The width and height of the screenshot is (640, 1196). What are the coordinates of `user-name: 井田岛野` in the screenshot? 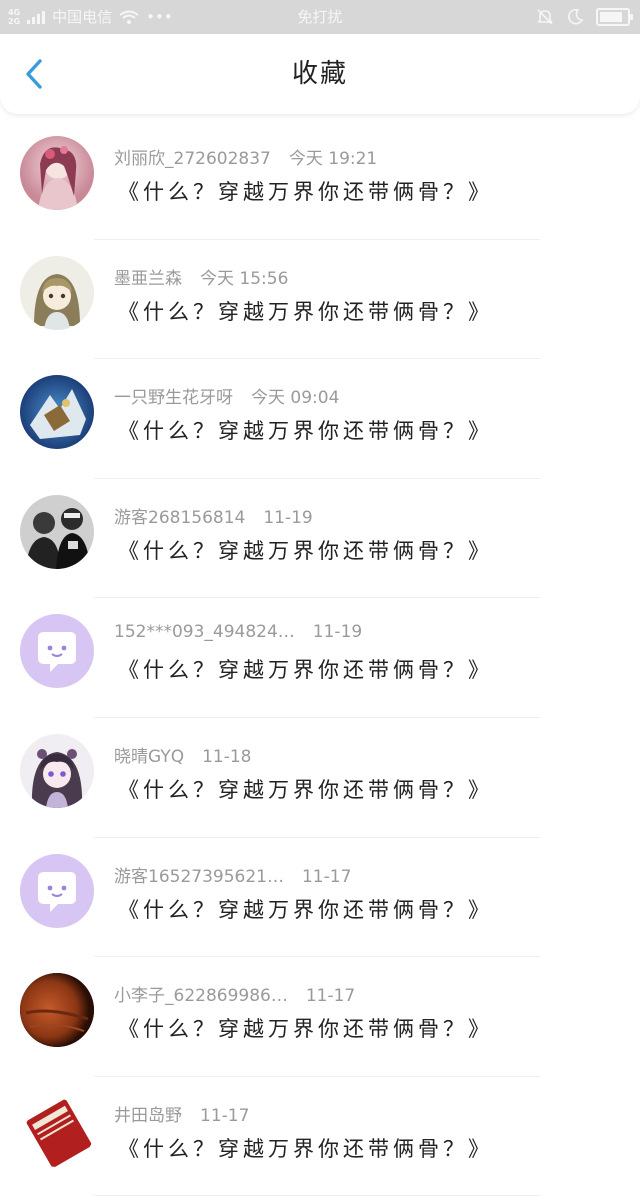 It's located at (148, 1116).